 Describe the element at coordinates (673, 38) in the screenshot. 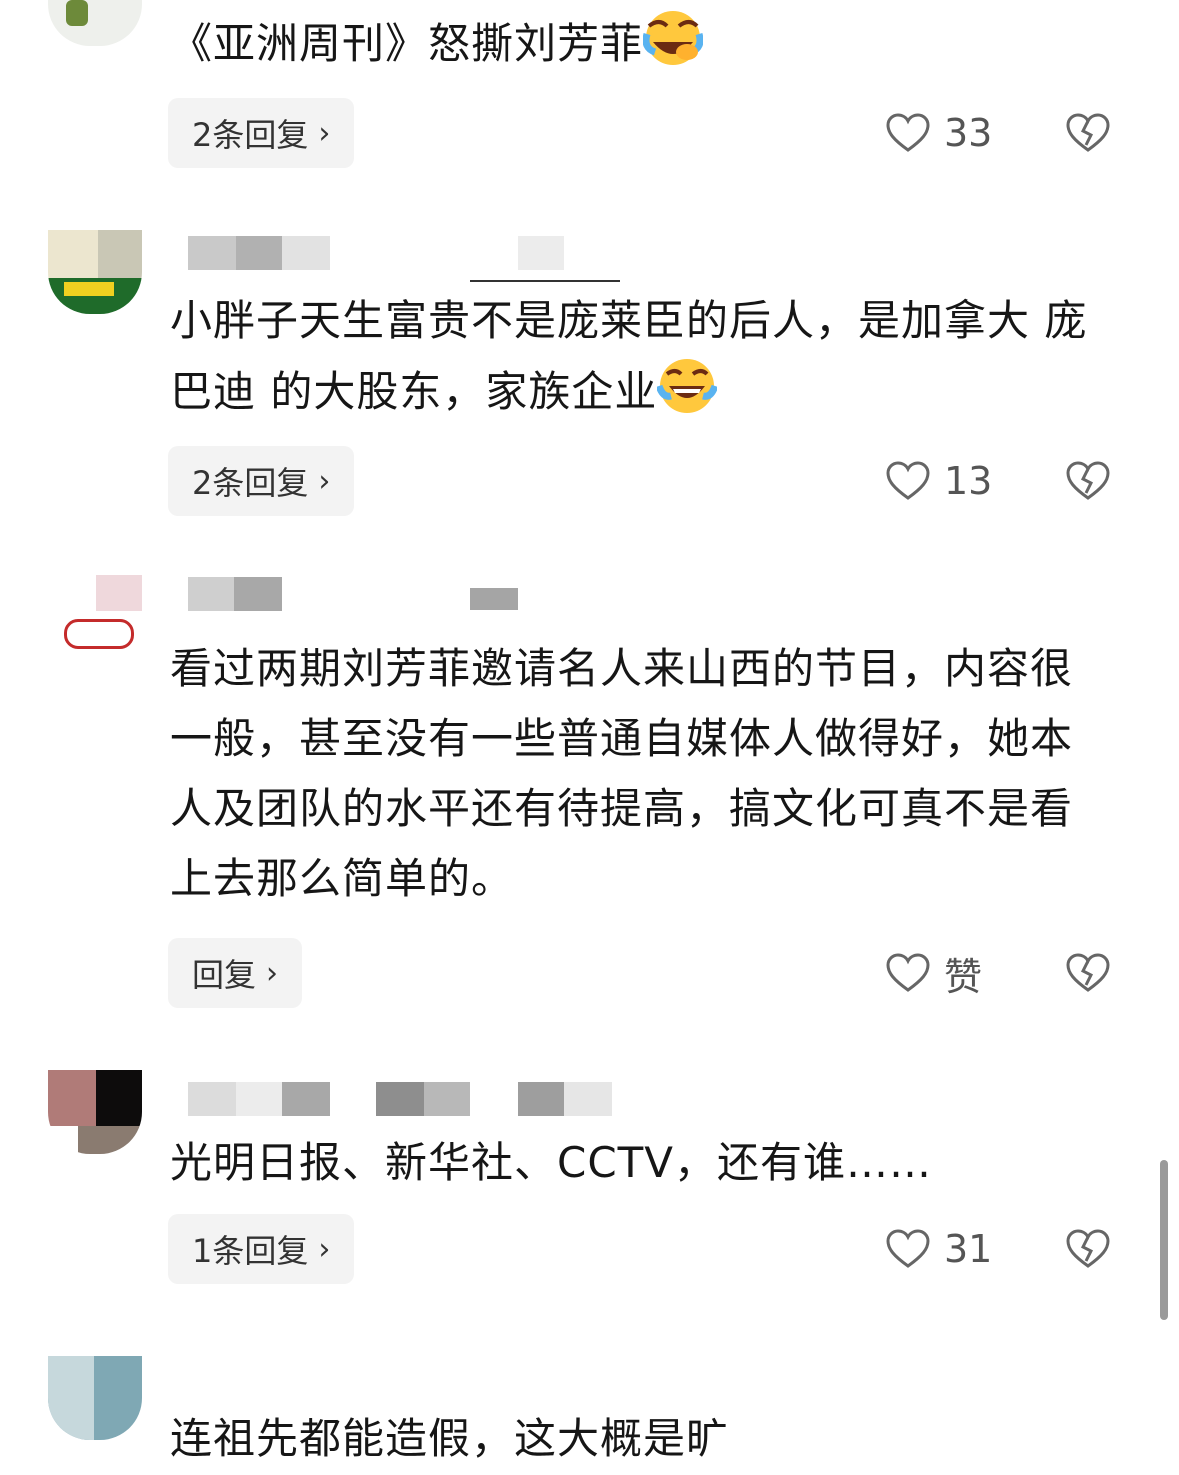

I see `laughing-crying-face-icon` at that location.